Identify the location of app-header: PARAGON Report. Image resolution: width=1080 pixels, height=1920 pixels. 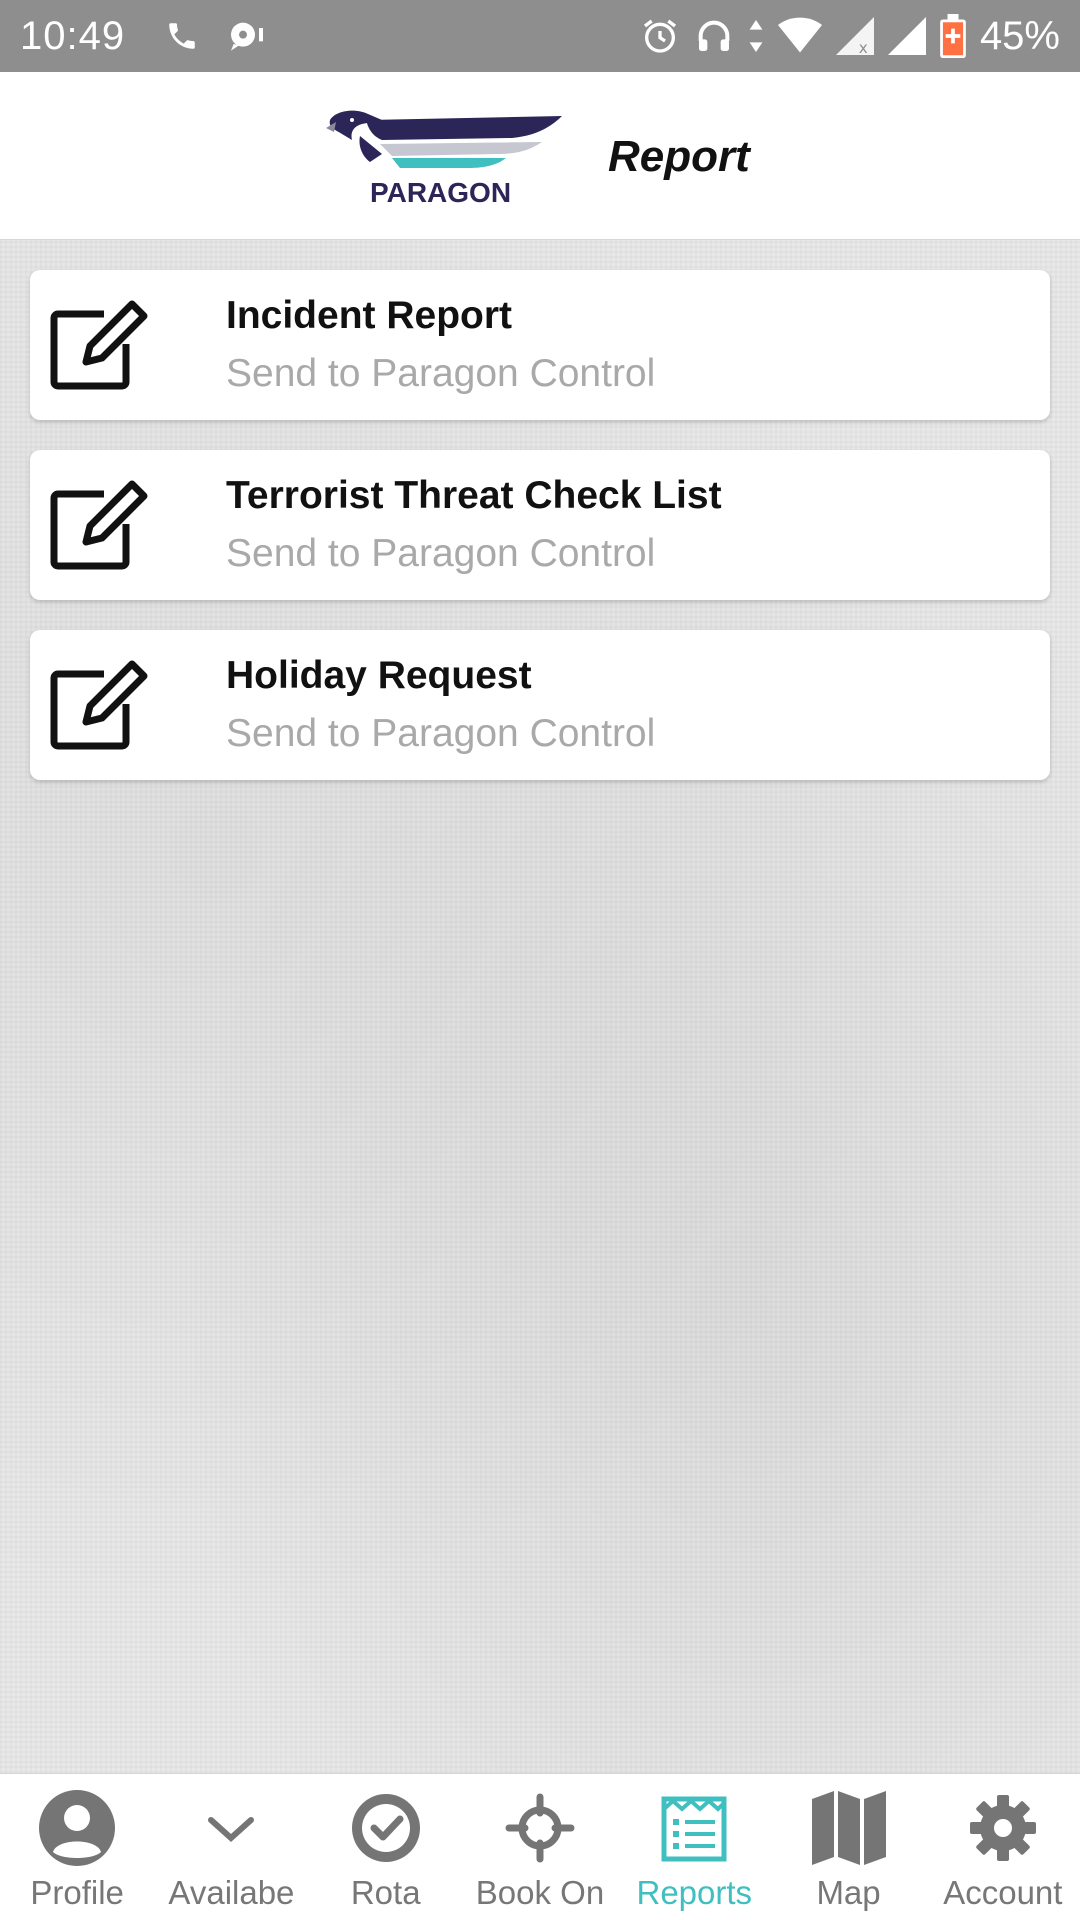
(540, 156).